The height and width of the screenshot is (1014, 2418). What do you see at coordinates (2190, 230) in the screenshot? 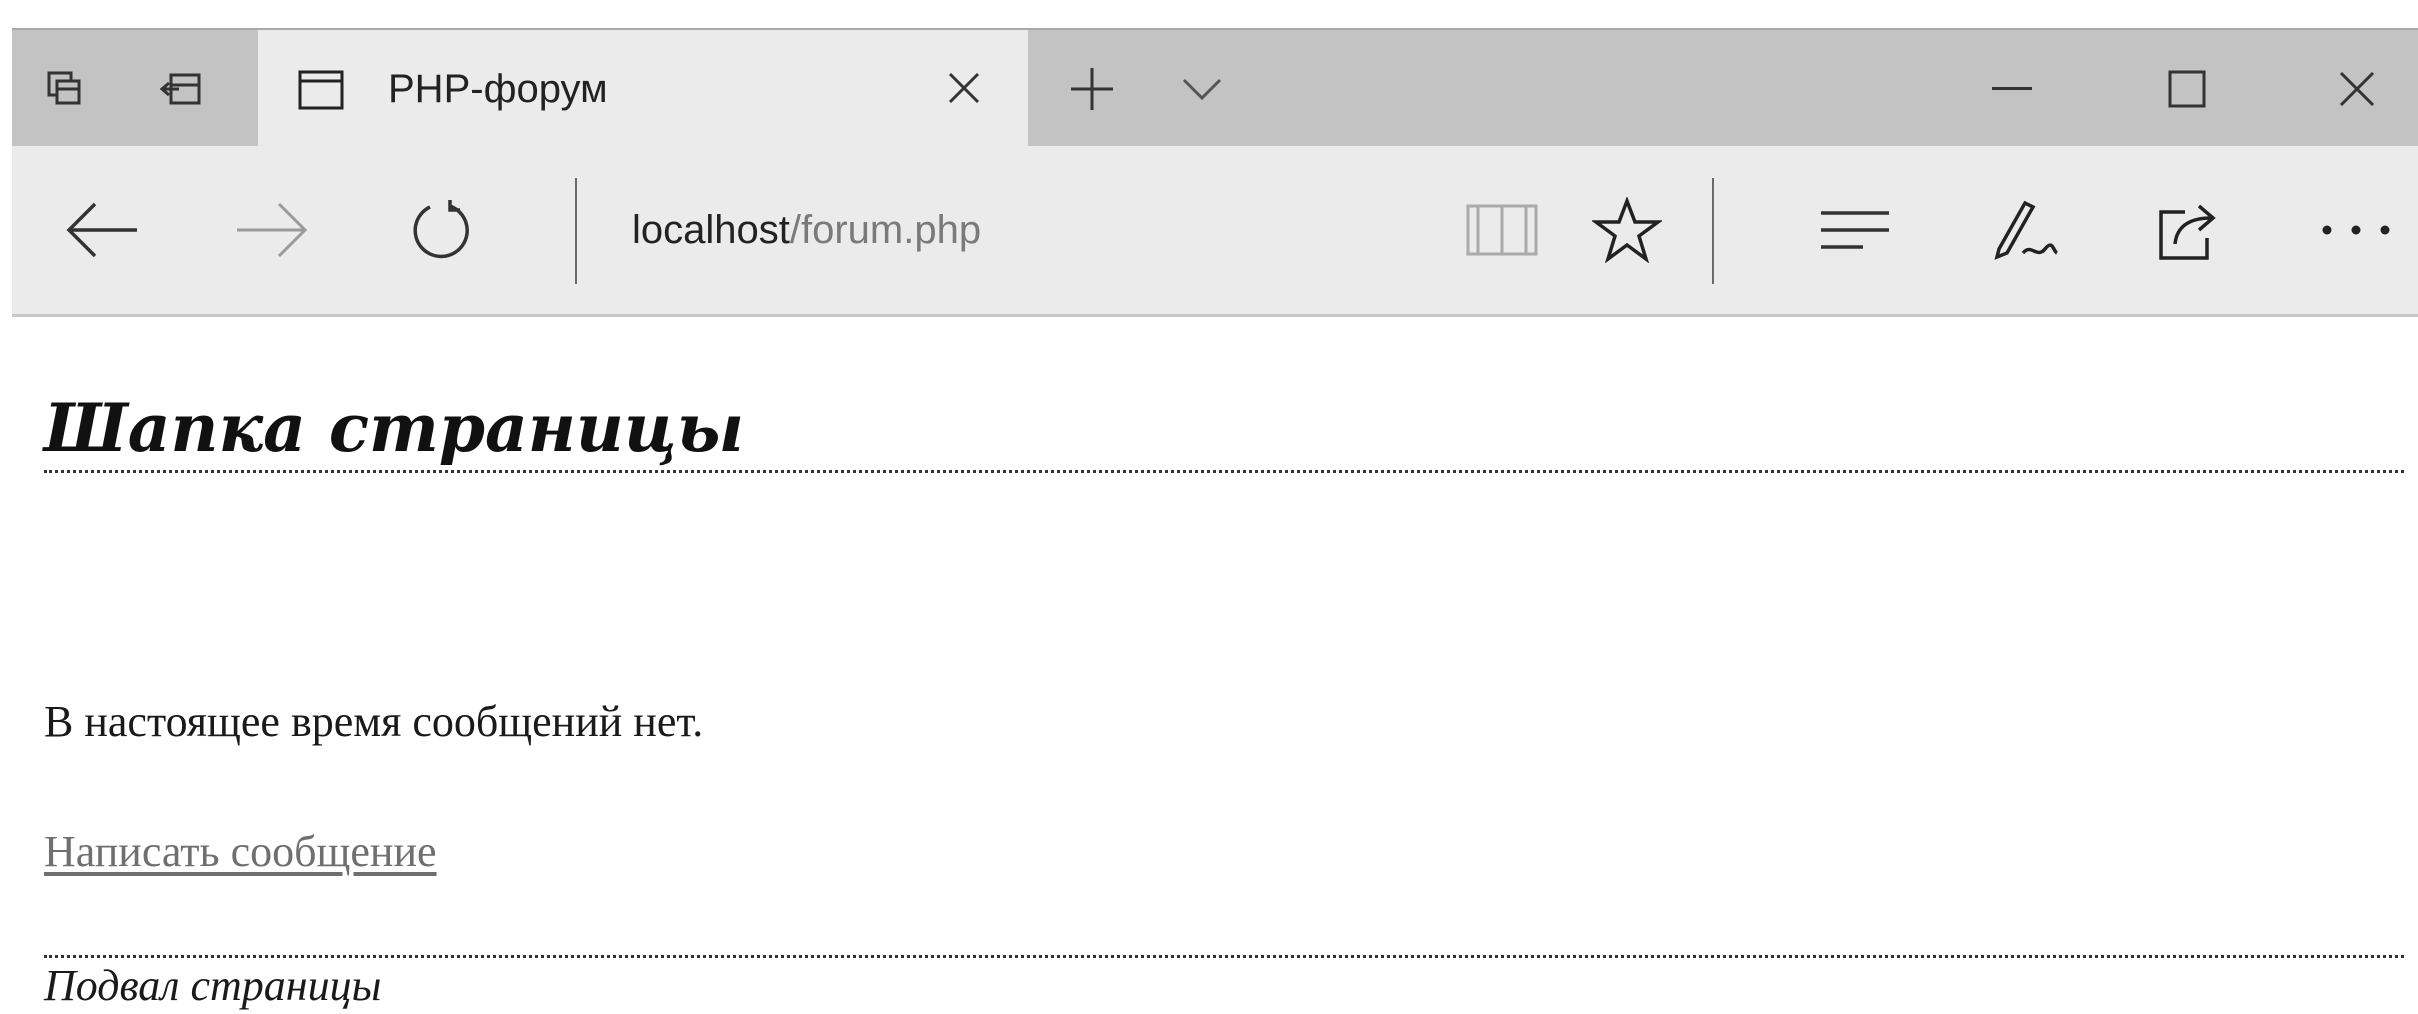
I see `share-icon` at bounding box center [2190, 230].